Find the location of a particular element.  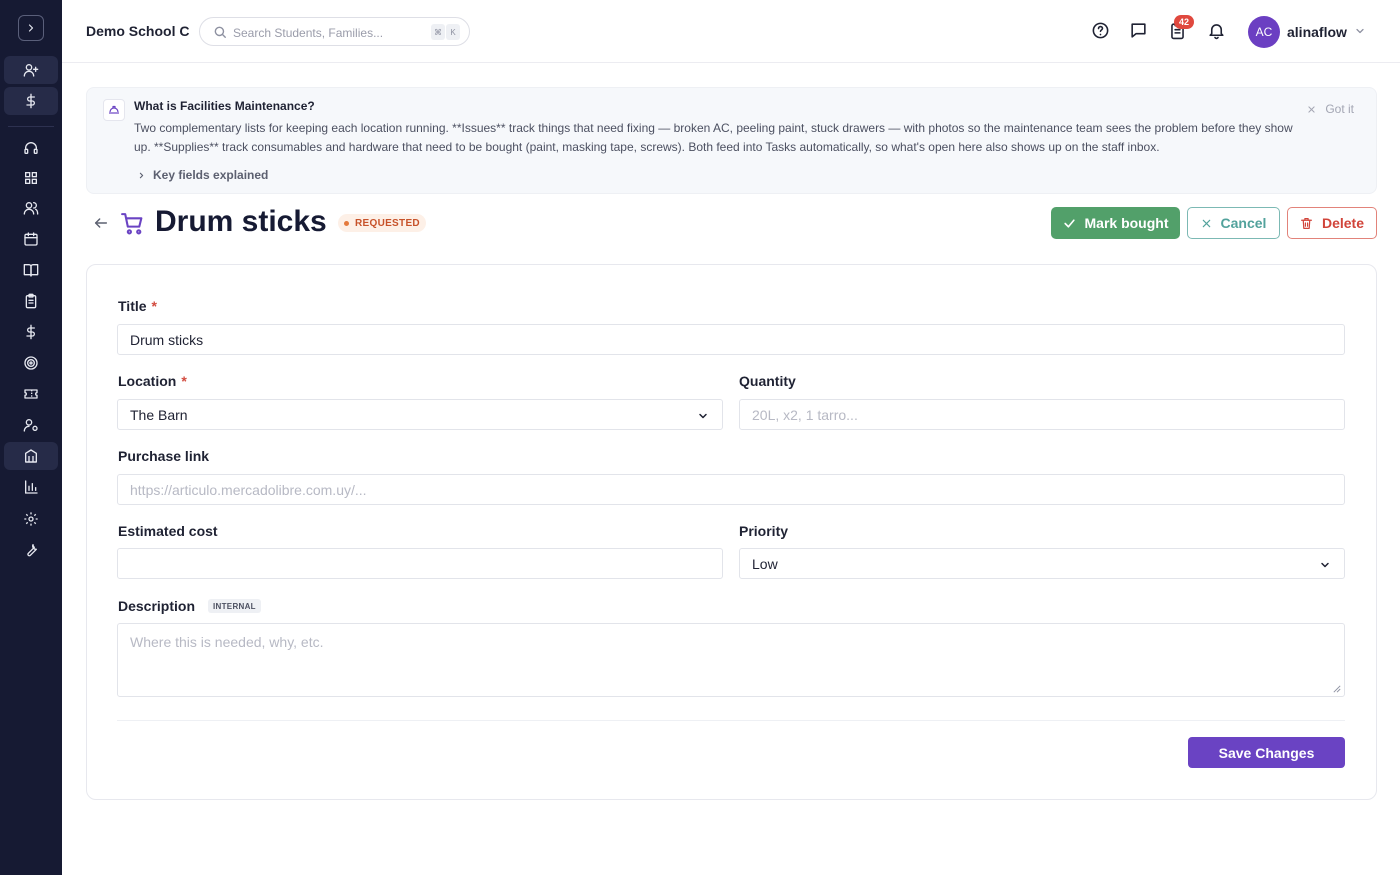

sidebar-item-reports is located at coordinates (31, 487).